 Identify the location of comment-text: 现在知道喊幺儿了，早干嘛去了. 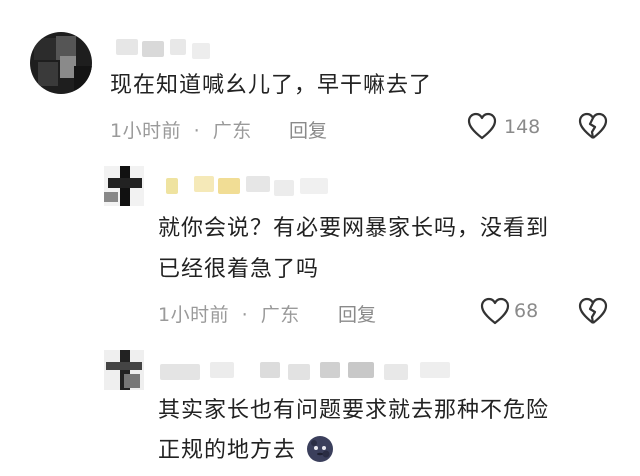
(271, 85).